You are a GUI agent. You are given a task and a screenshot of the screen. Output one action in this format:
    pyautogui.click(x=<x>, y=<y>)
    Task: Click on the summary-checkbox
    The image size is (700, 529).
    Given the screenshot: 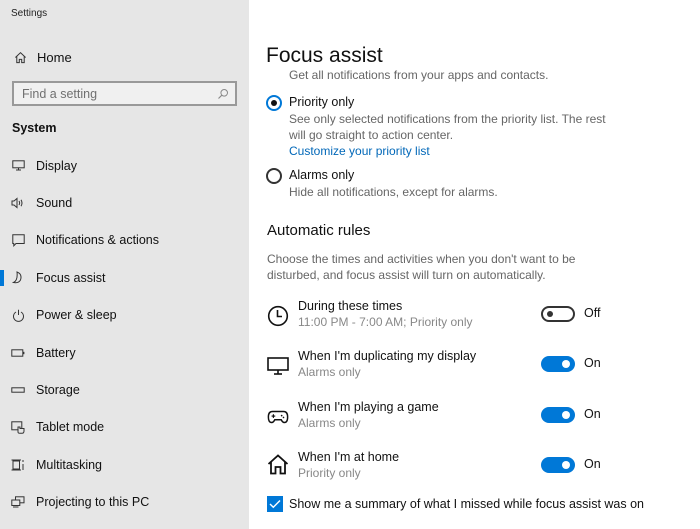 What is the action you would take?
    pyautogui.click(x=275, y=504)
    